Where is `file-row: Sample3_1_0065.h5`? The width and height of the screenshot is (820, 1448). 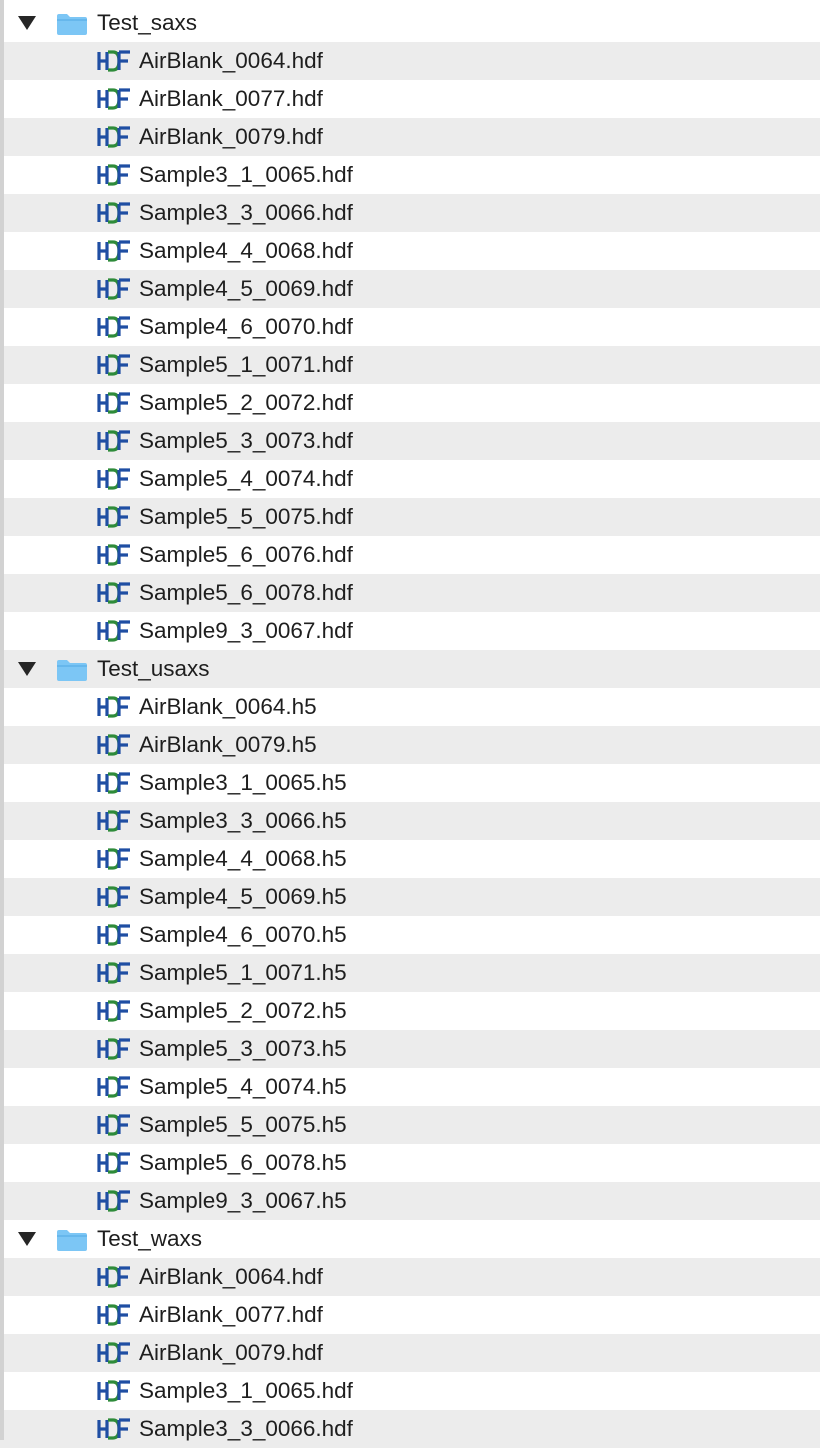
file-row: Sample3_1_0065.h5 is located at coordinates (410, 783).